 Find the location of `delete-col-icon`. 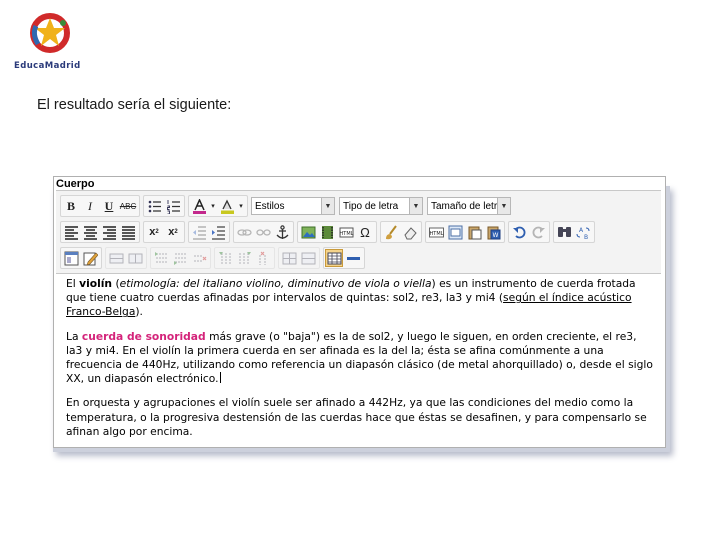

delete-col-icon is located at coordinates (263, 258).